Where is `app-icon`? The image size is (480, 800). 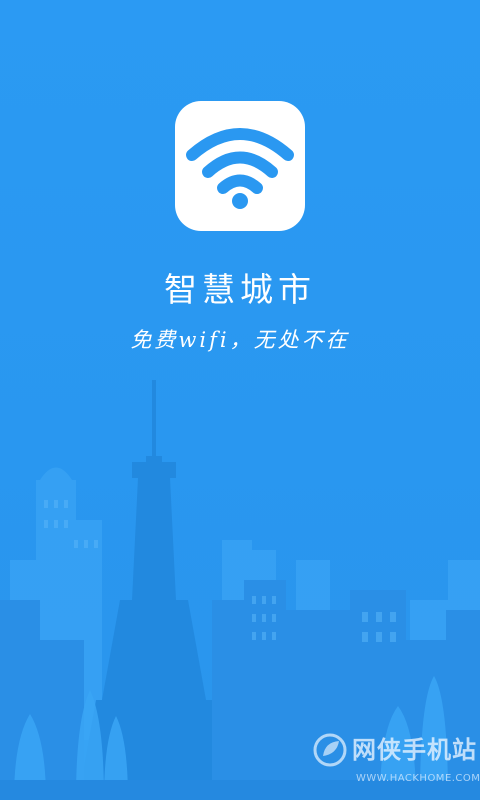 app-icon is located at coordinates (240, 166).